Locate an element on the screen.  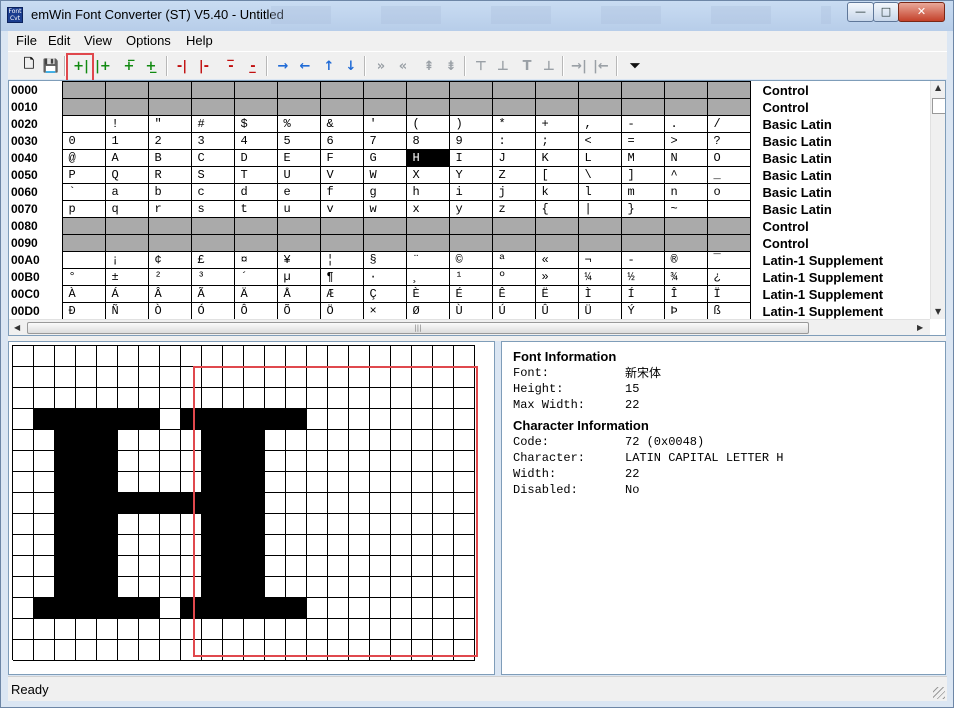
char-cell: Ë is located at coordinates (556, 294).